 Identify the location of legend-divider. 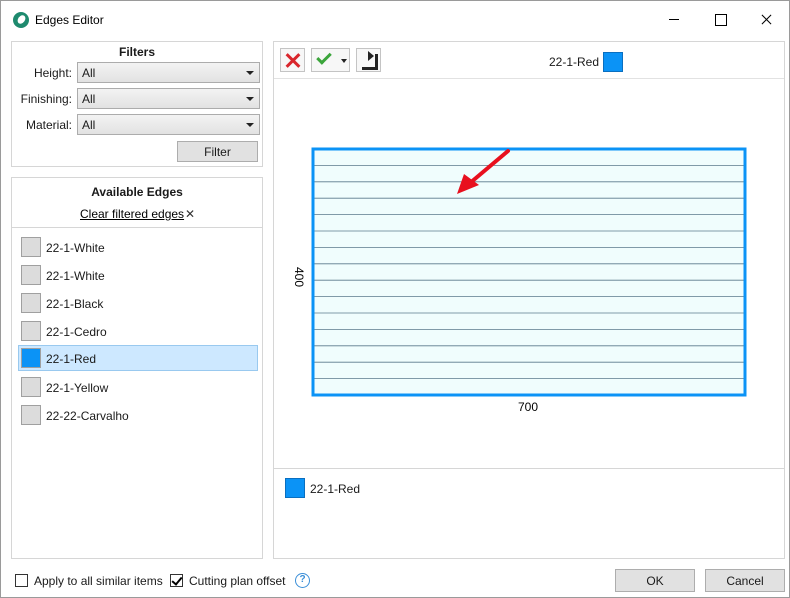
(529, 468).